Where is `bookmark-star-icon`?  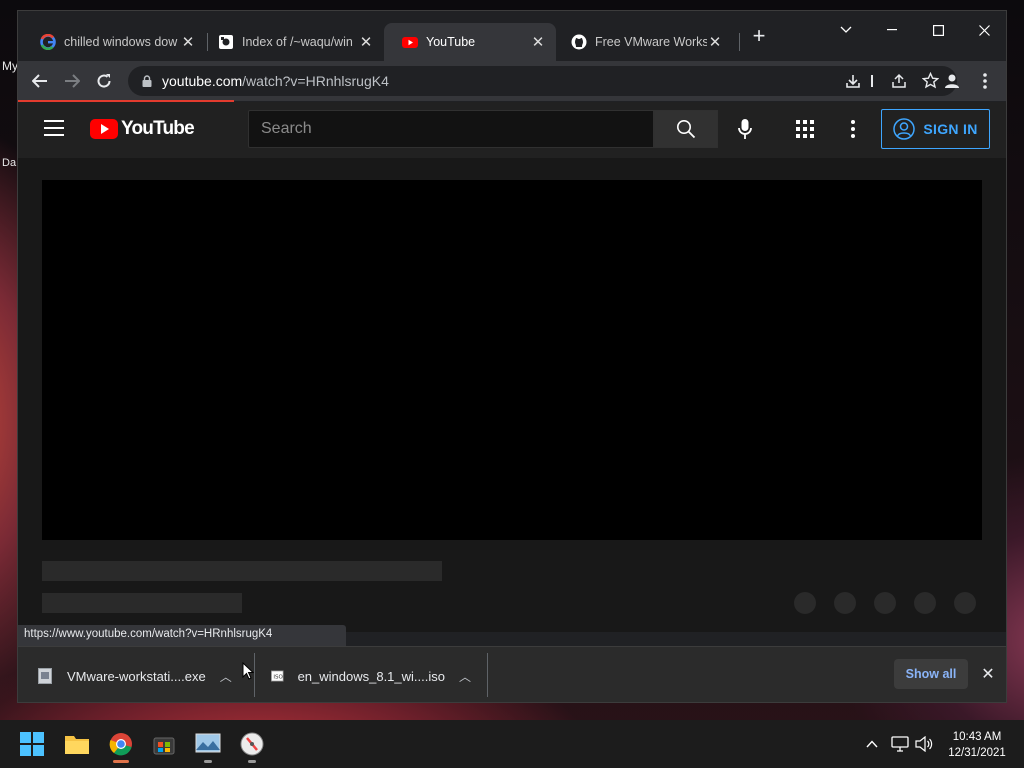
bookmark-star-icon is located at coordinates (930, 80).